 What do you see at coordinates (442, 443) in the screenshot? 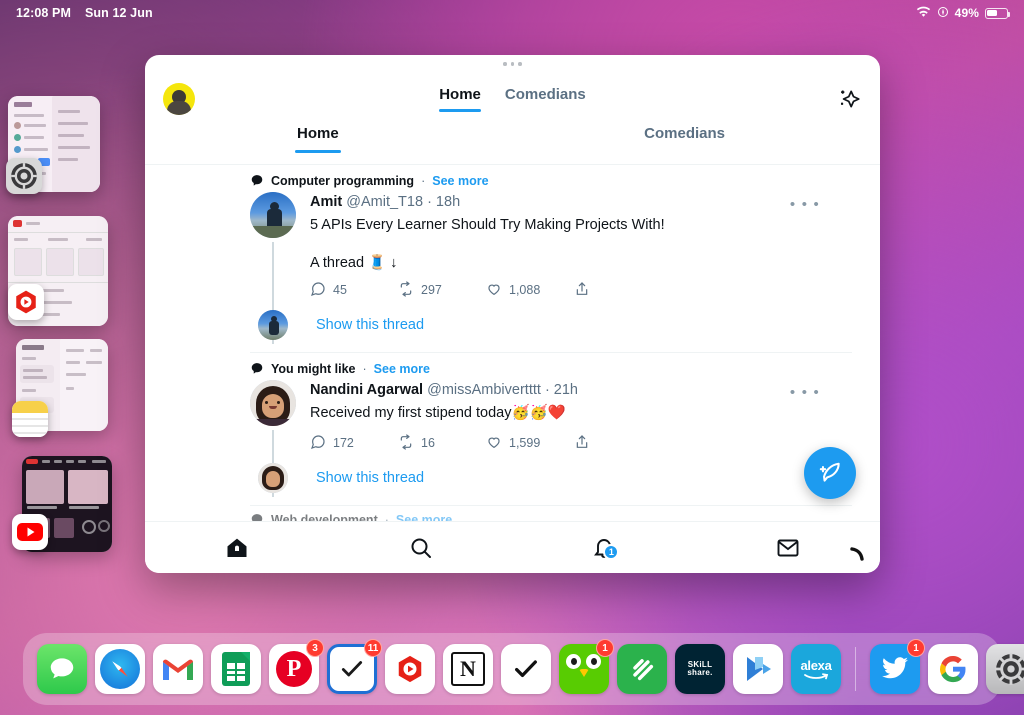
I see `retweet-action: 16` at bounding box center [442, 443].